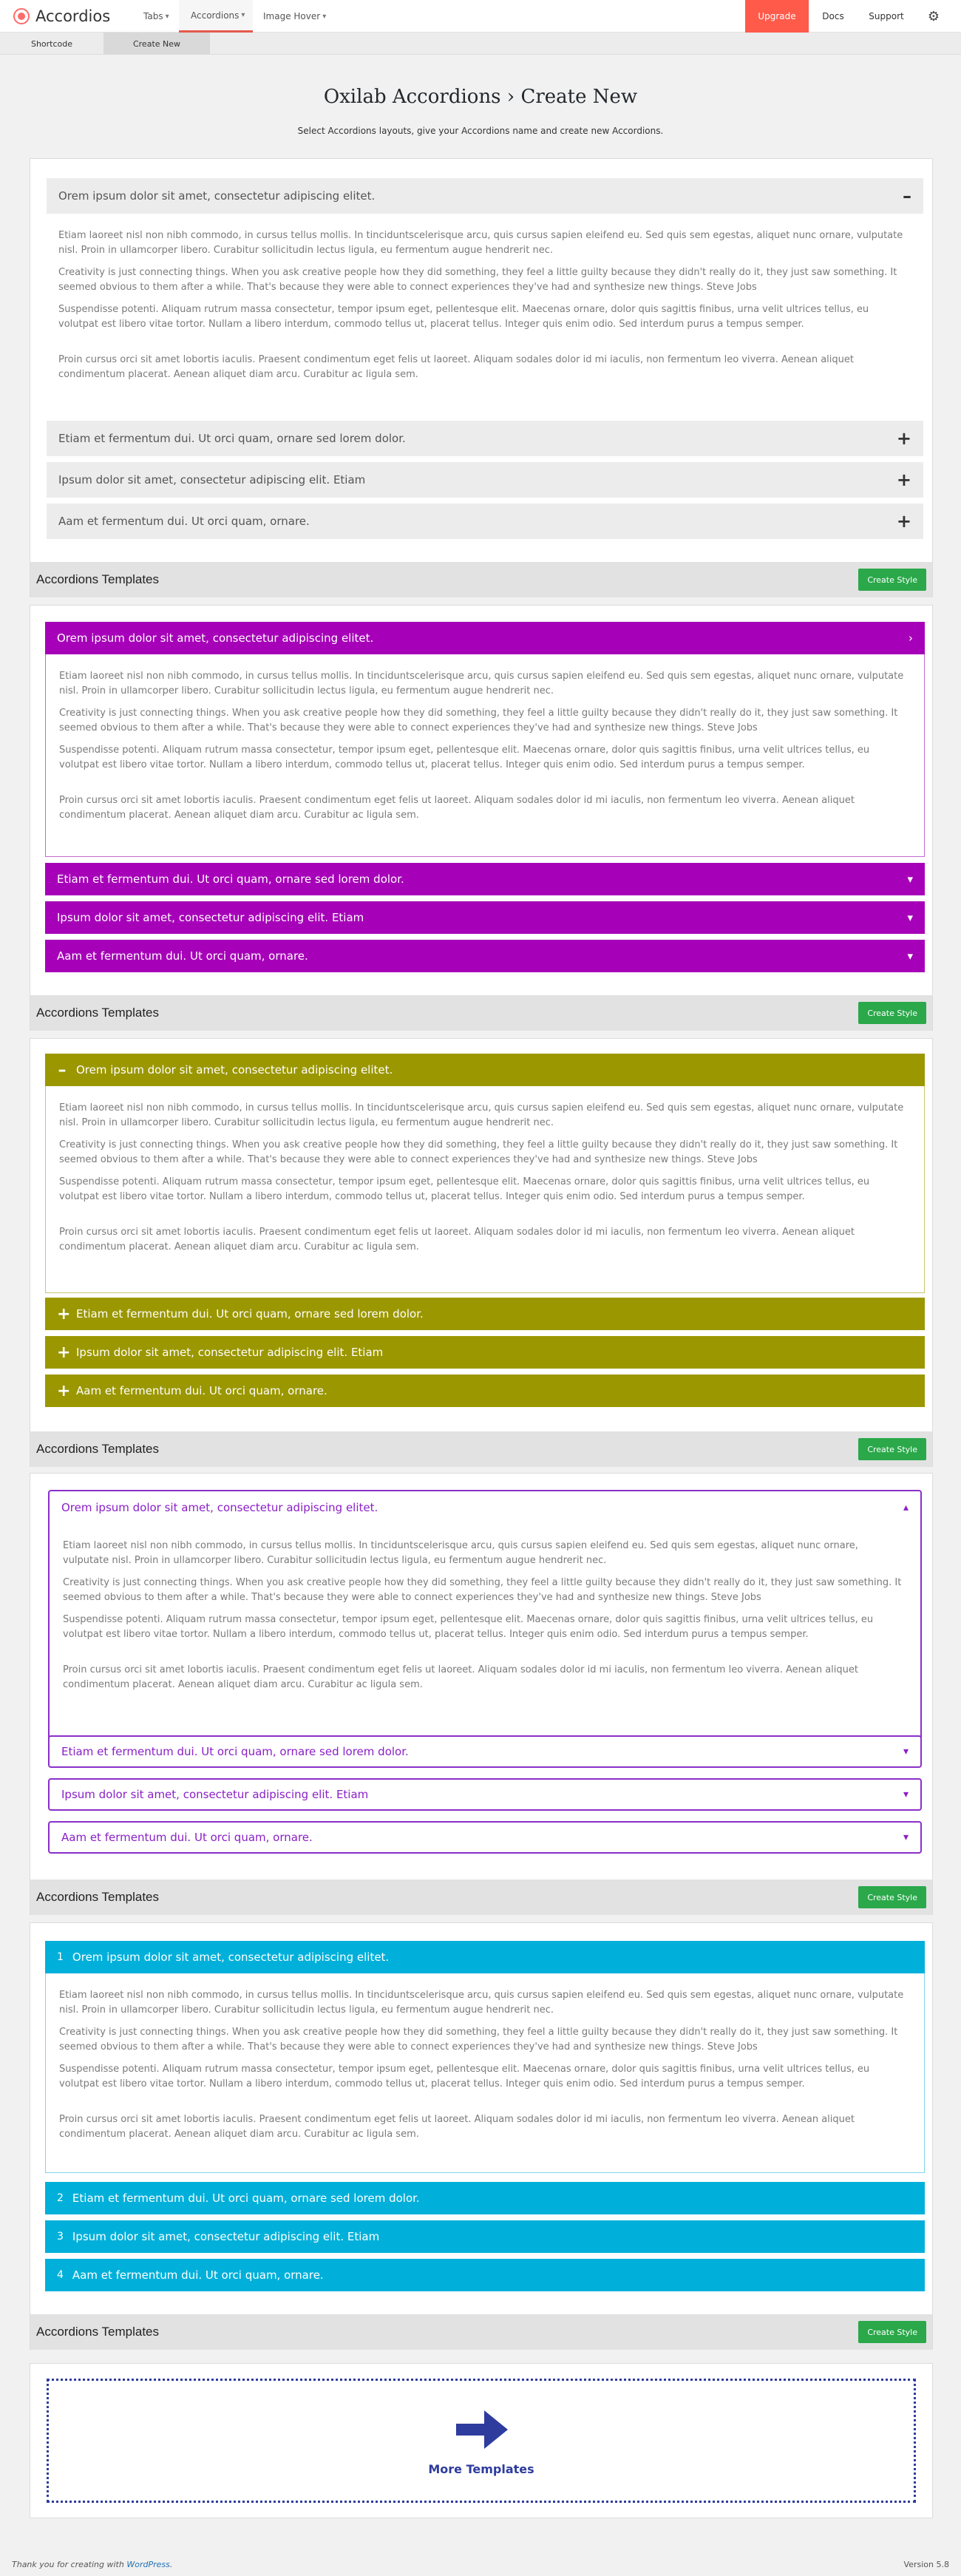 Image resolution: width=961 pixels, height=2576 pixels. What do you see at coordinates (480, 97) in the screenshot?
I see `page-title: Oxilab Accordions › Create New` at bounding box center [480, 97].